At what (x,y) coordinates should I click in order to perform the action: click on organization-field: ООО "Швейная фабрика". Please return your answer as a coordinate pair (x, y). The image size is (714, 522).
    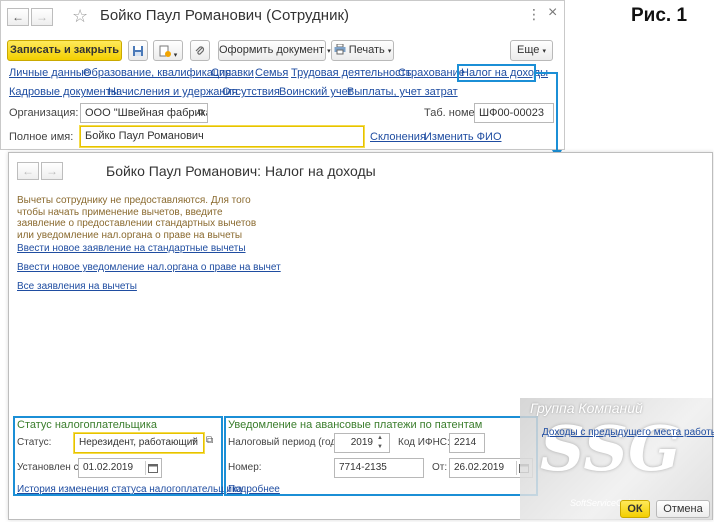
    Looking at the image, I should click on (144, 113).